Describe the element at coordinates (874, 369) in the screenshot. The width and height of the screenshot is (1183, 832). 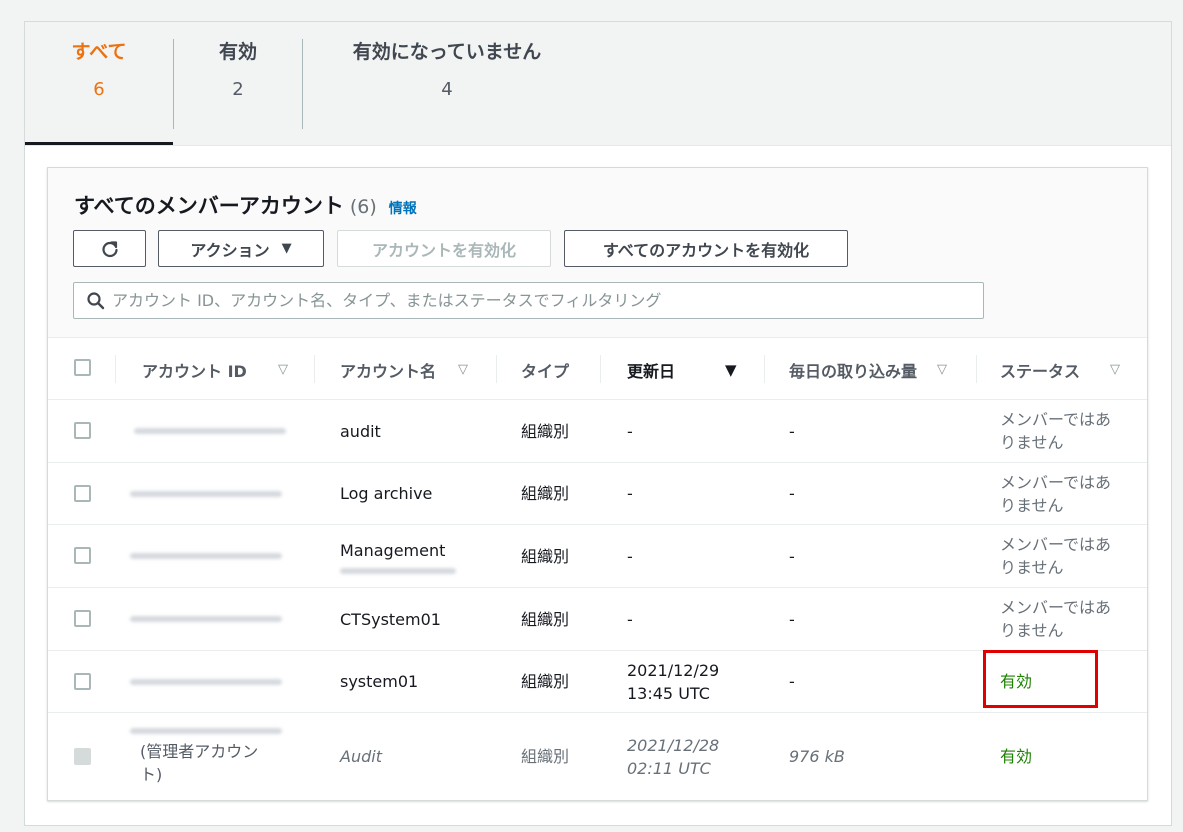
I see `column-daily-ingest: 毎日の取り込み量 ▽` at that location.